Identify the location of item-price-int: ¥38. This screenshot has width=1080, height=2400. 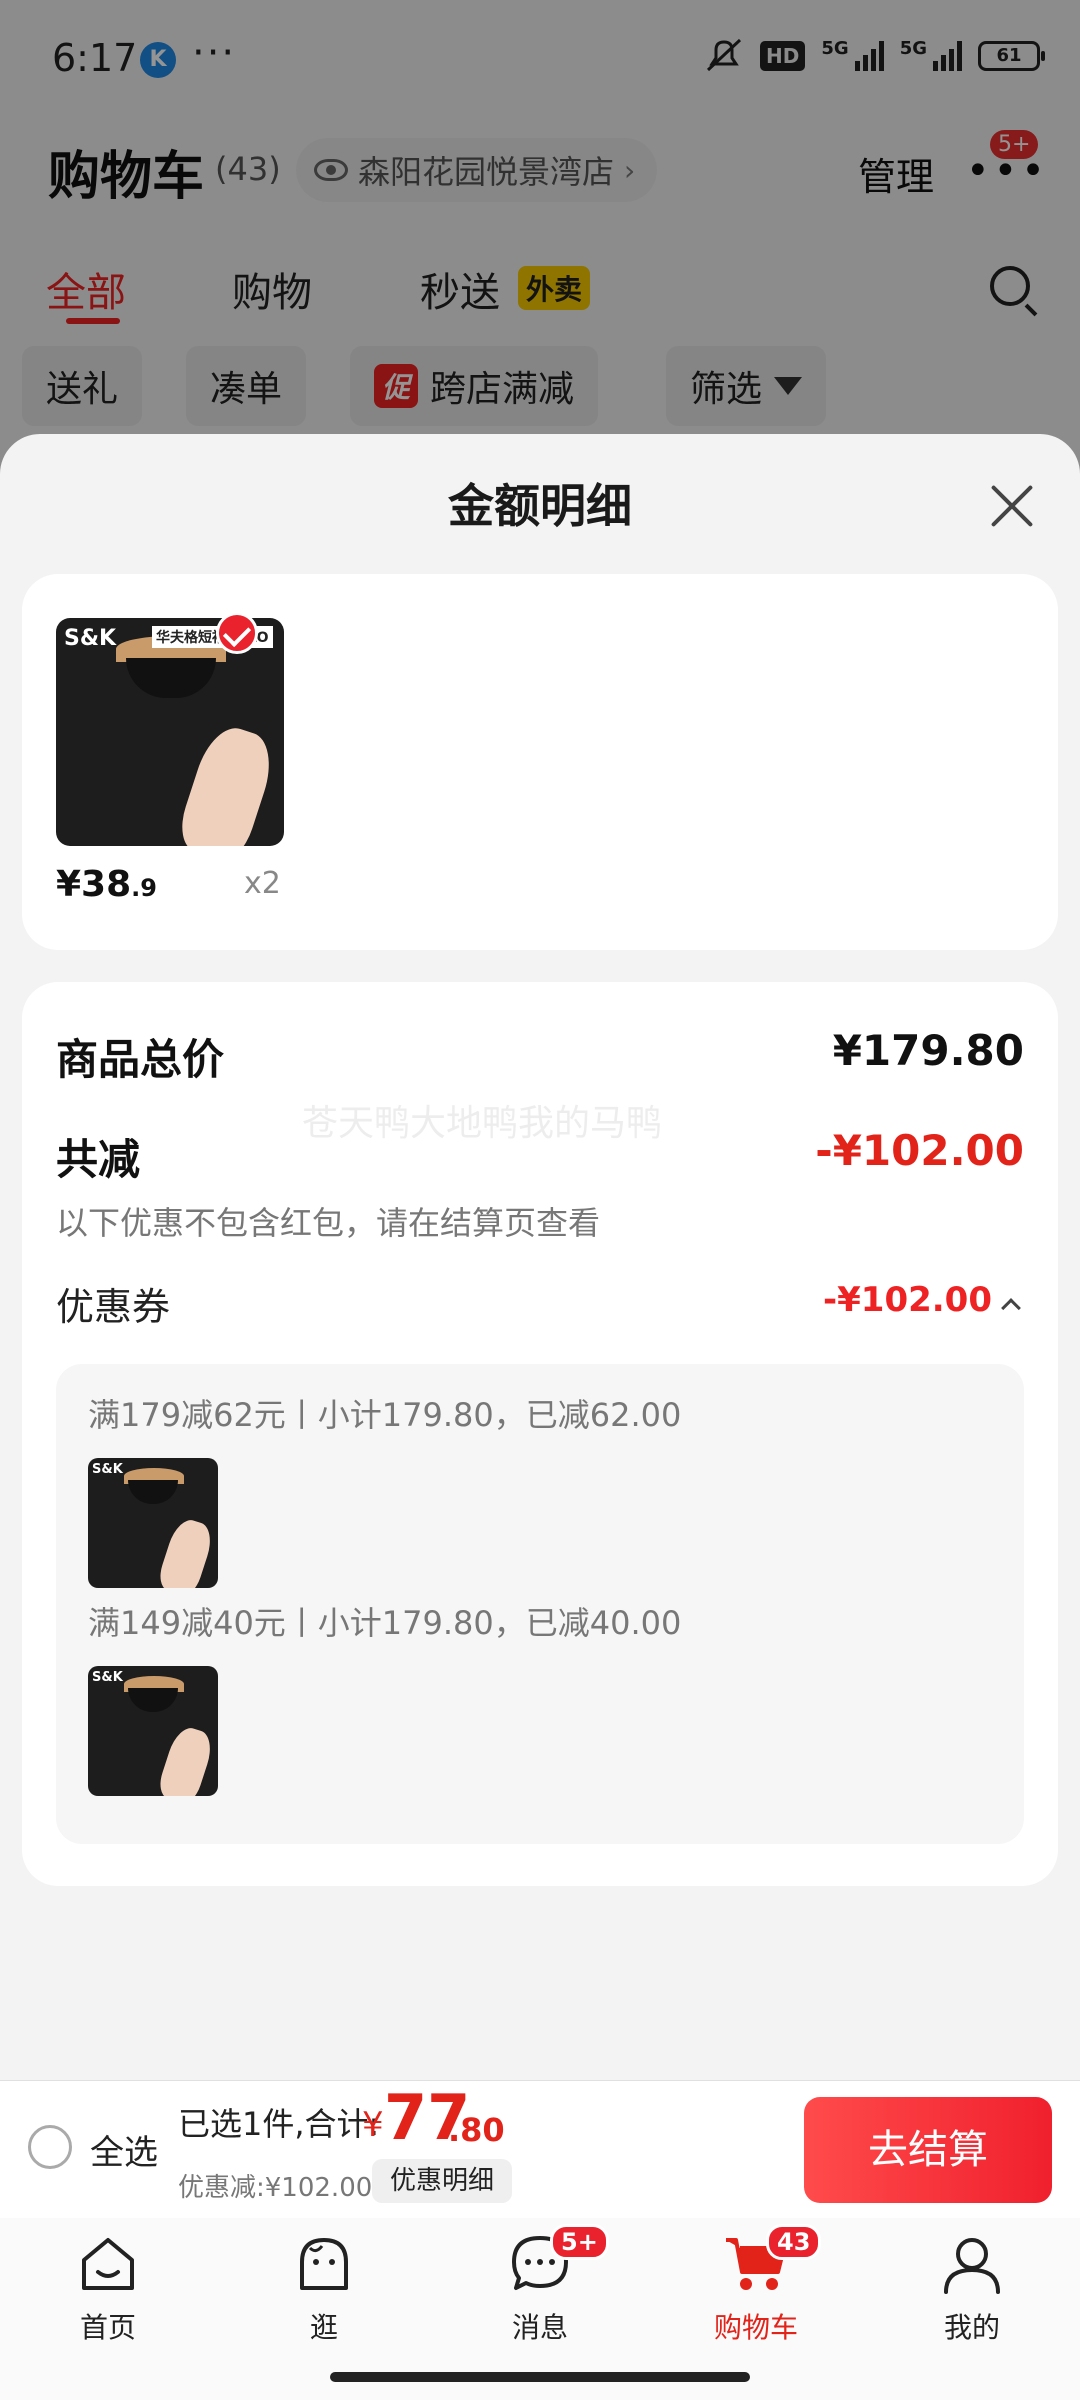
(94, 884).